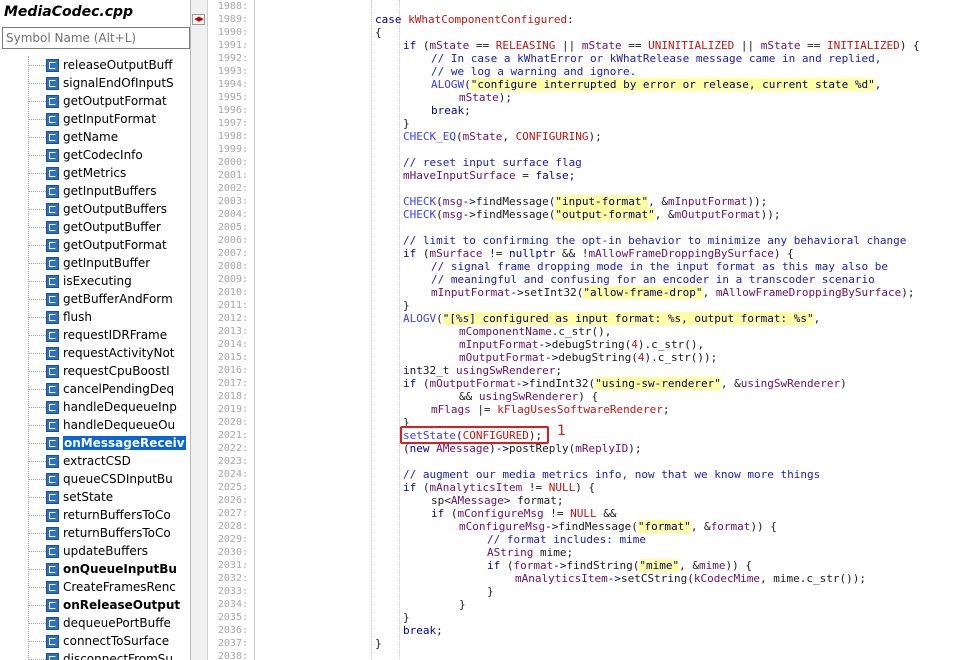 This screenshot has width=966, height=660. What do you see at coordinates (109, 335) in the screenshot?
I see `symbol-item: requestIDRFrame` at bounding box center [109, 335].